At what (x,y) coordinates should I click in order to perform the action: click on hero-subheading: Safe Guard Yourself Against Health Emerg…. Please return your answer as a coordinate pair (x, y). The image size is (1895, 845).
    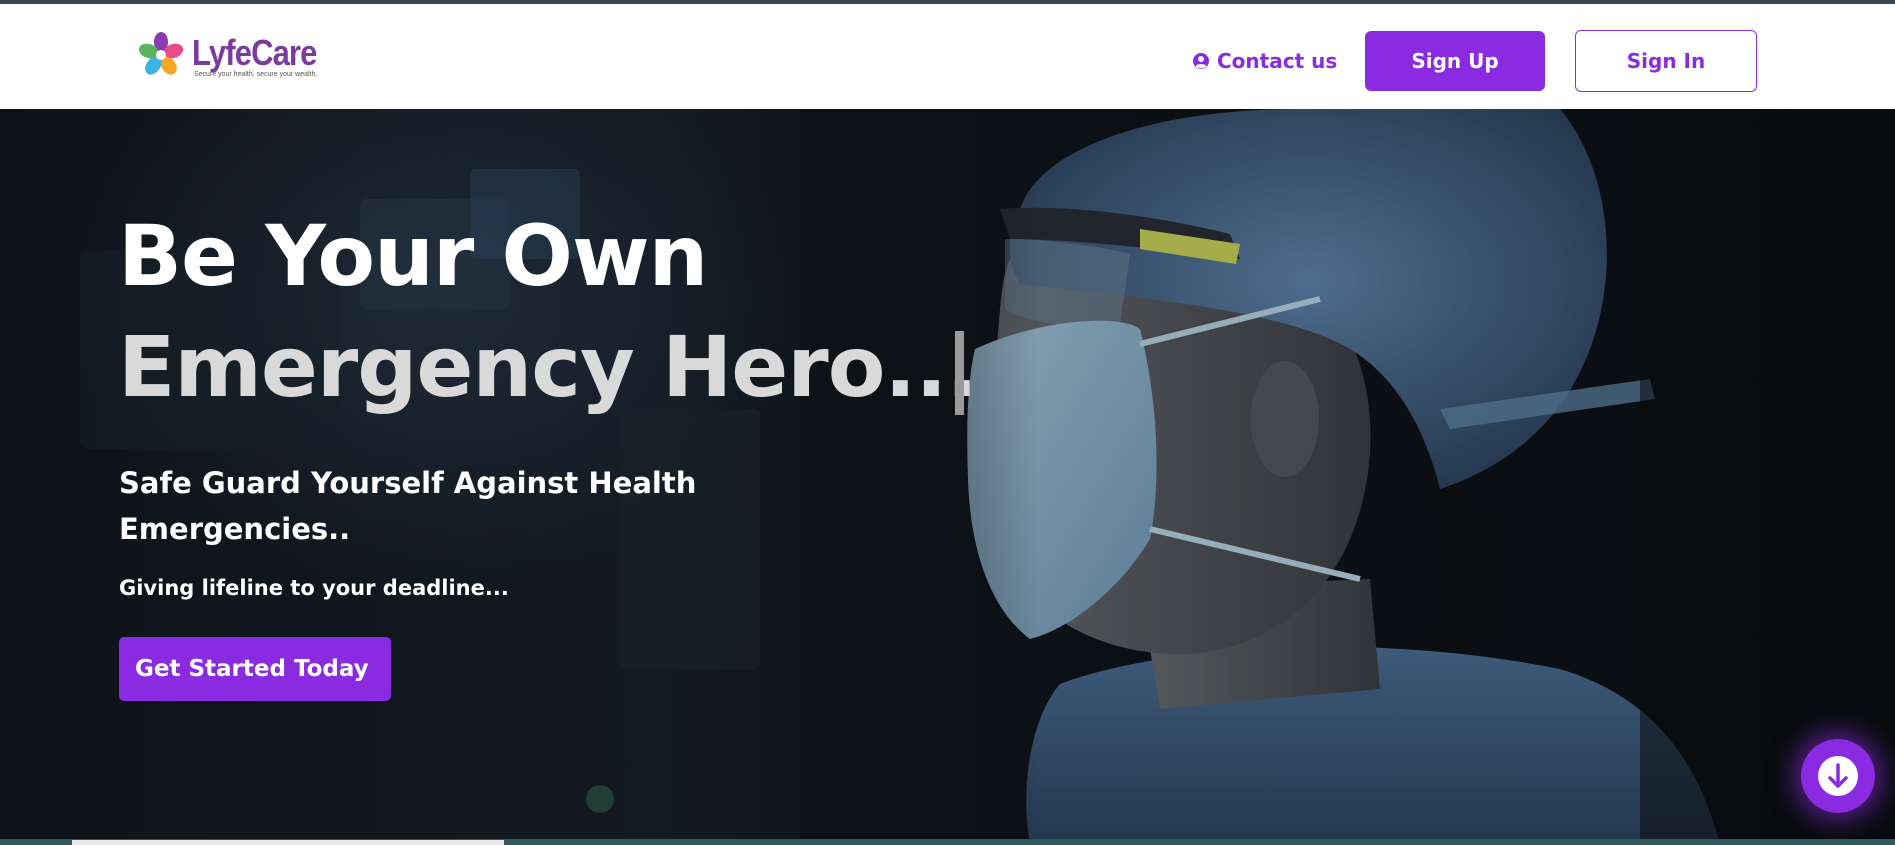
    Looking at the image, I should click on (408, 506).